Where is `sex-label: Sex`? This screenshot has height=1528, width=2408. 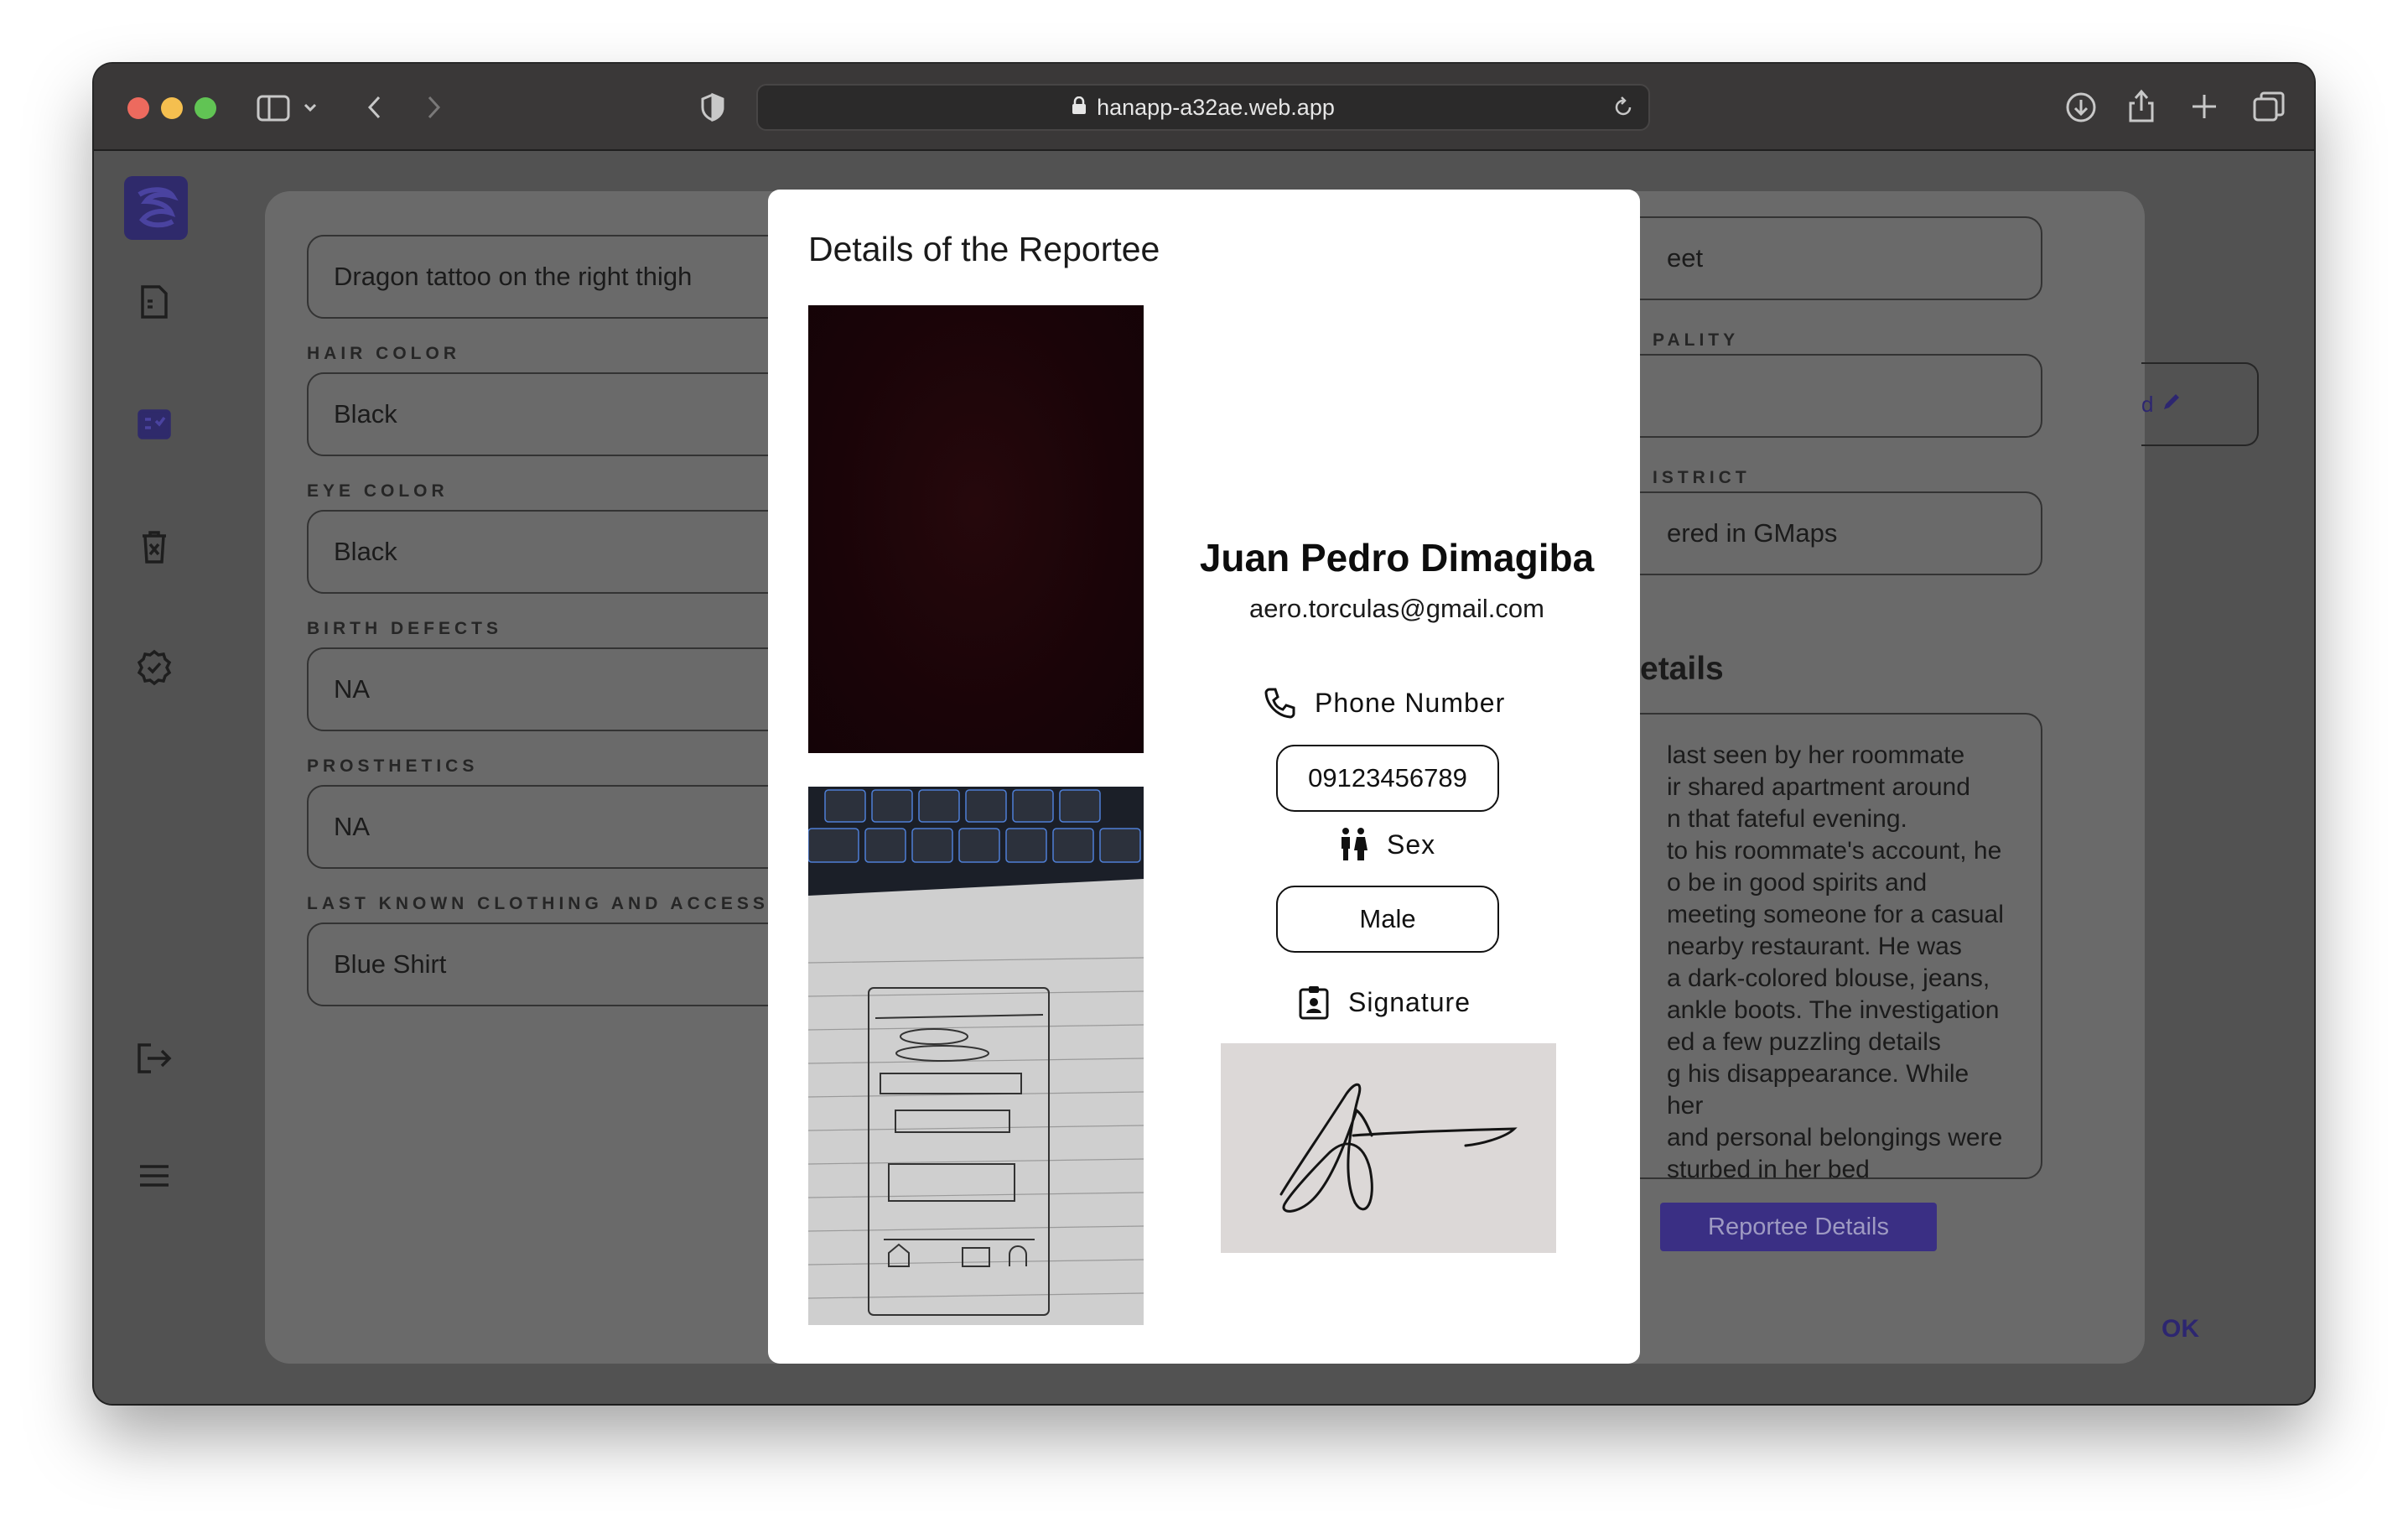
sex-label: Sex is located at coordinates (1411, 844).